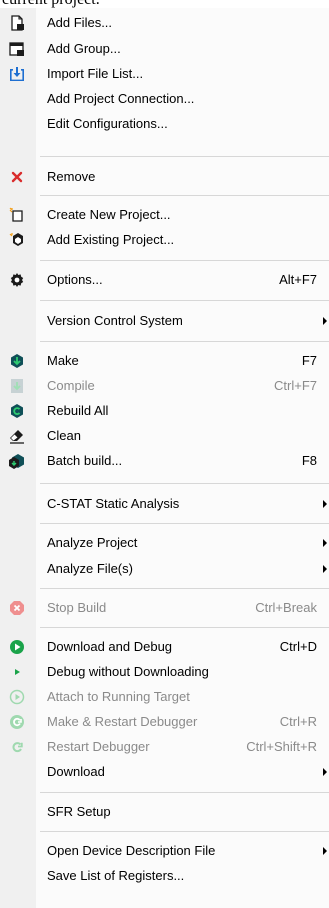  Describe the element at coordinates (17, 436) in the screenshot. I see `clean-eraser-icon` at that location.